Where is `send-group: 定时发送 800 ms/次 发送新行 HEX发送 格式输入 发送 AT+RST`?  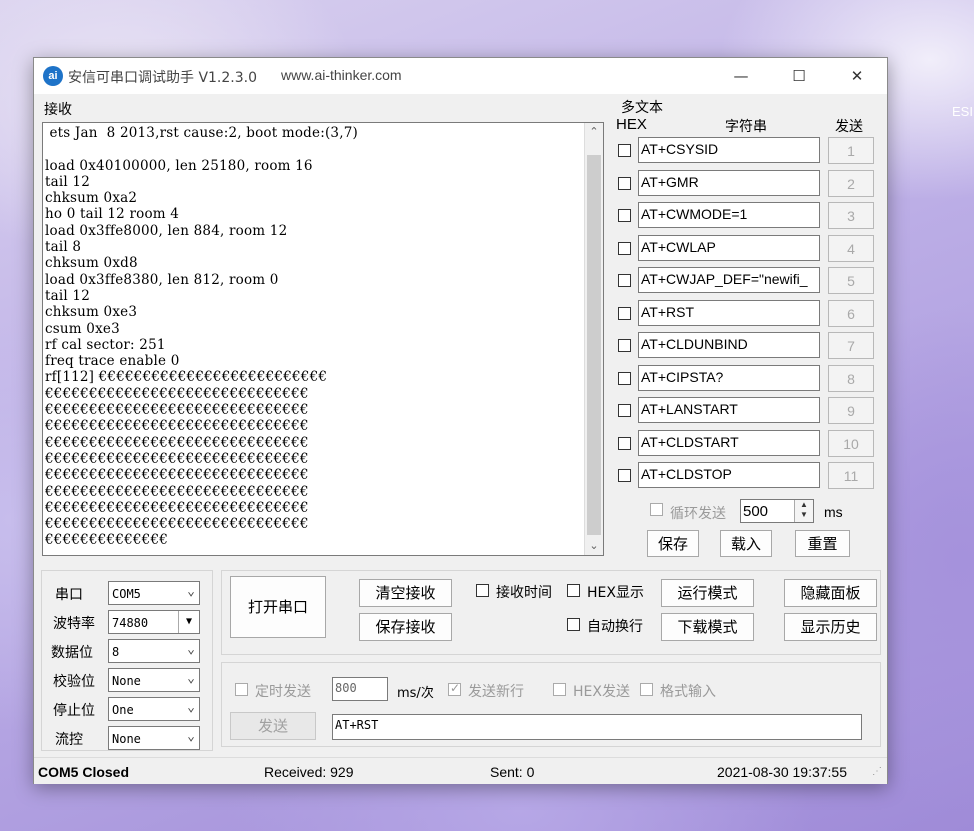 send-group: 定时发送 800 ms/次 发送新行 HEX发送 格式输入 发送 AT+RST is located at coordinates (551, 704).